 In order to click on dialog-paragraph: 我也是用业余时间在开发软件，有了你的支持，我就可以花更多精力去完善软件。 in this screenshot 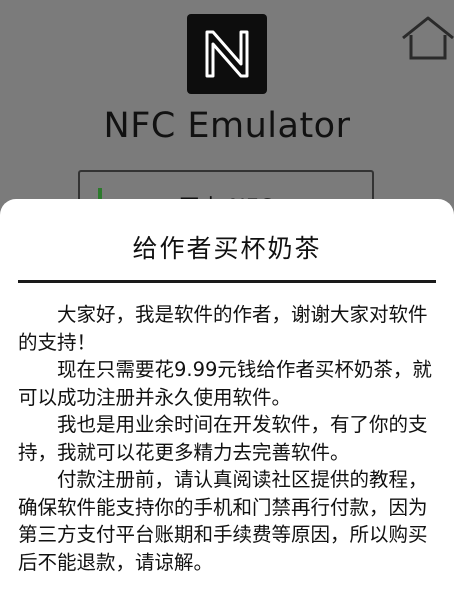, I will do `click(223, 438)`.